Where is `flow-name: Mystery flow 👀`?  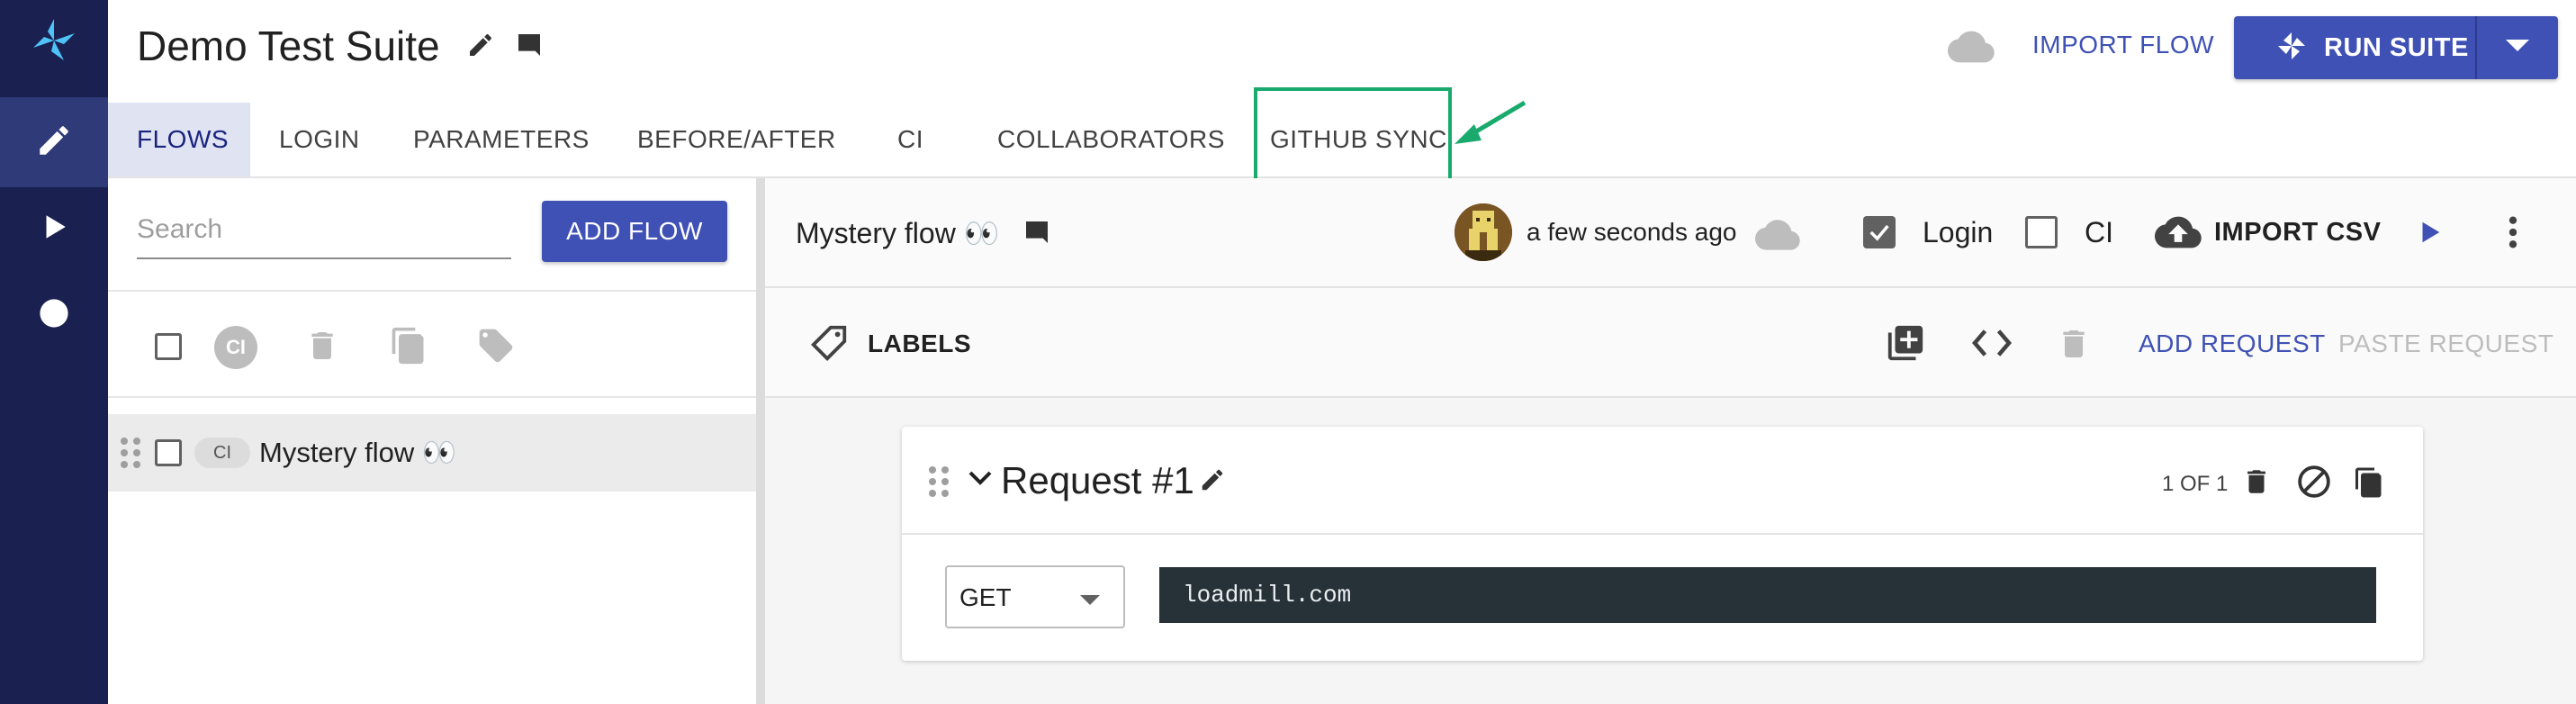
flow-name: Mystery flow 👀 is located at coordinates (357, 452).